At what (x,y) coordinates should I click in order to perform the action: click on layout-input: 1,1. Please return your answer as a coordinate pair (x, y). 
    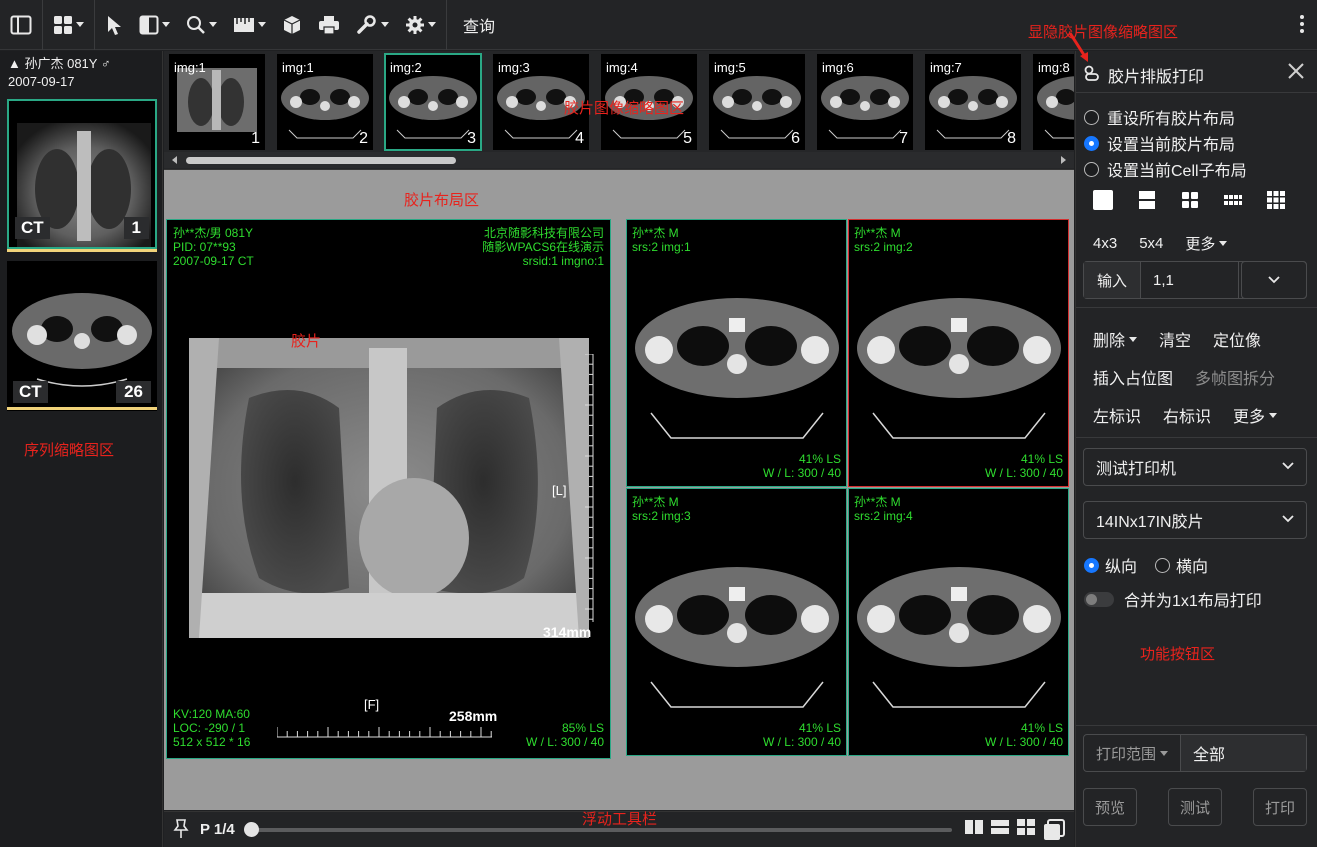
    Looking at the image, I should click on (1190, 280).